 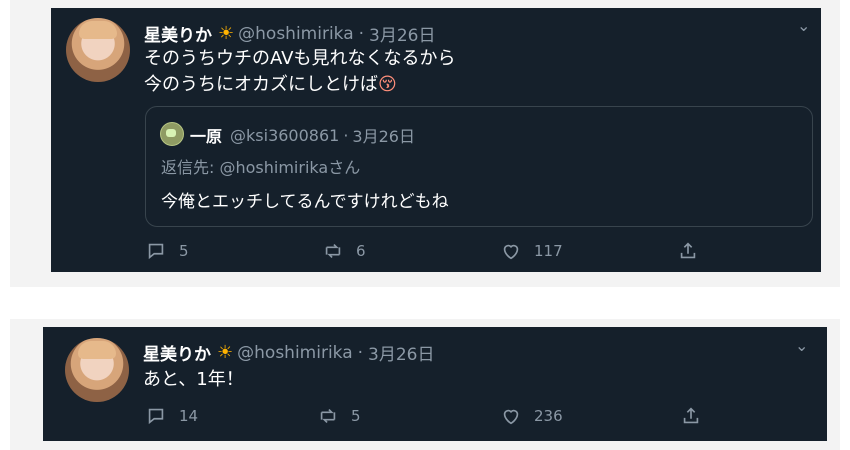 What do you see at coordinates (273, 167) in the screenshot?
I see `reply-mention-link: @hoshimirika` at bounding box center [273, 167].